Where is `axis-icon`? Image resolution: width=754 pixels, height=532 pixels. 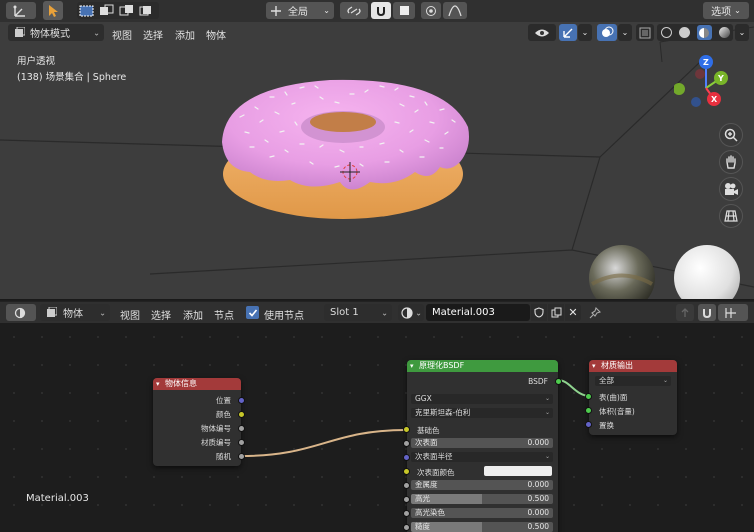 axis-icon is located at coordinates (19, 11).